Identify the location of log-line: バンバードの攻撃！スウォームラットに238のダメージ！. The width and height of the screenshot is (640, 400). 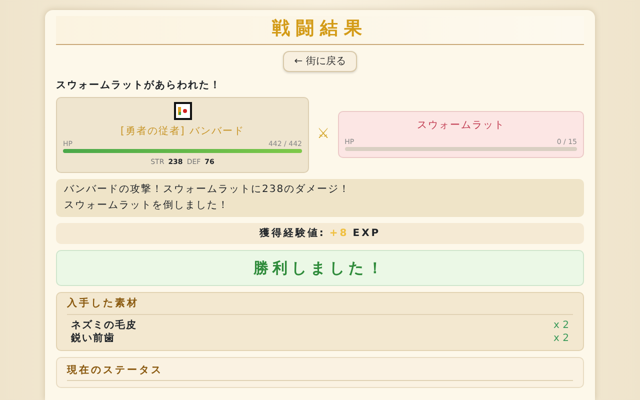
(208, 189).